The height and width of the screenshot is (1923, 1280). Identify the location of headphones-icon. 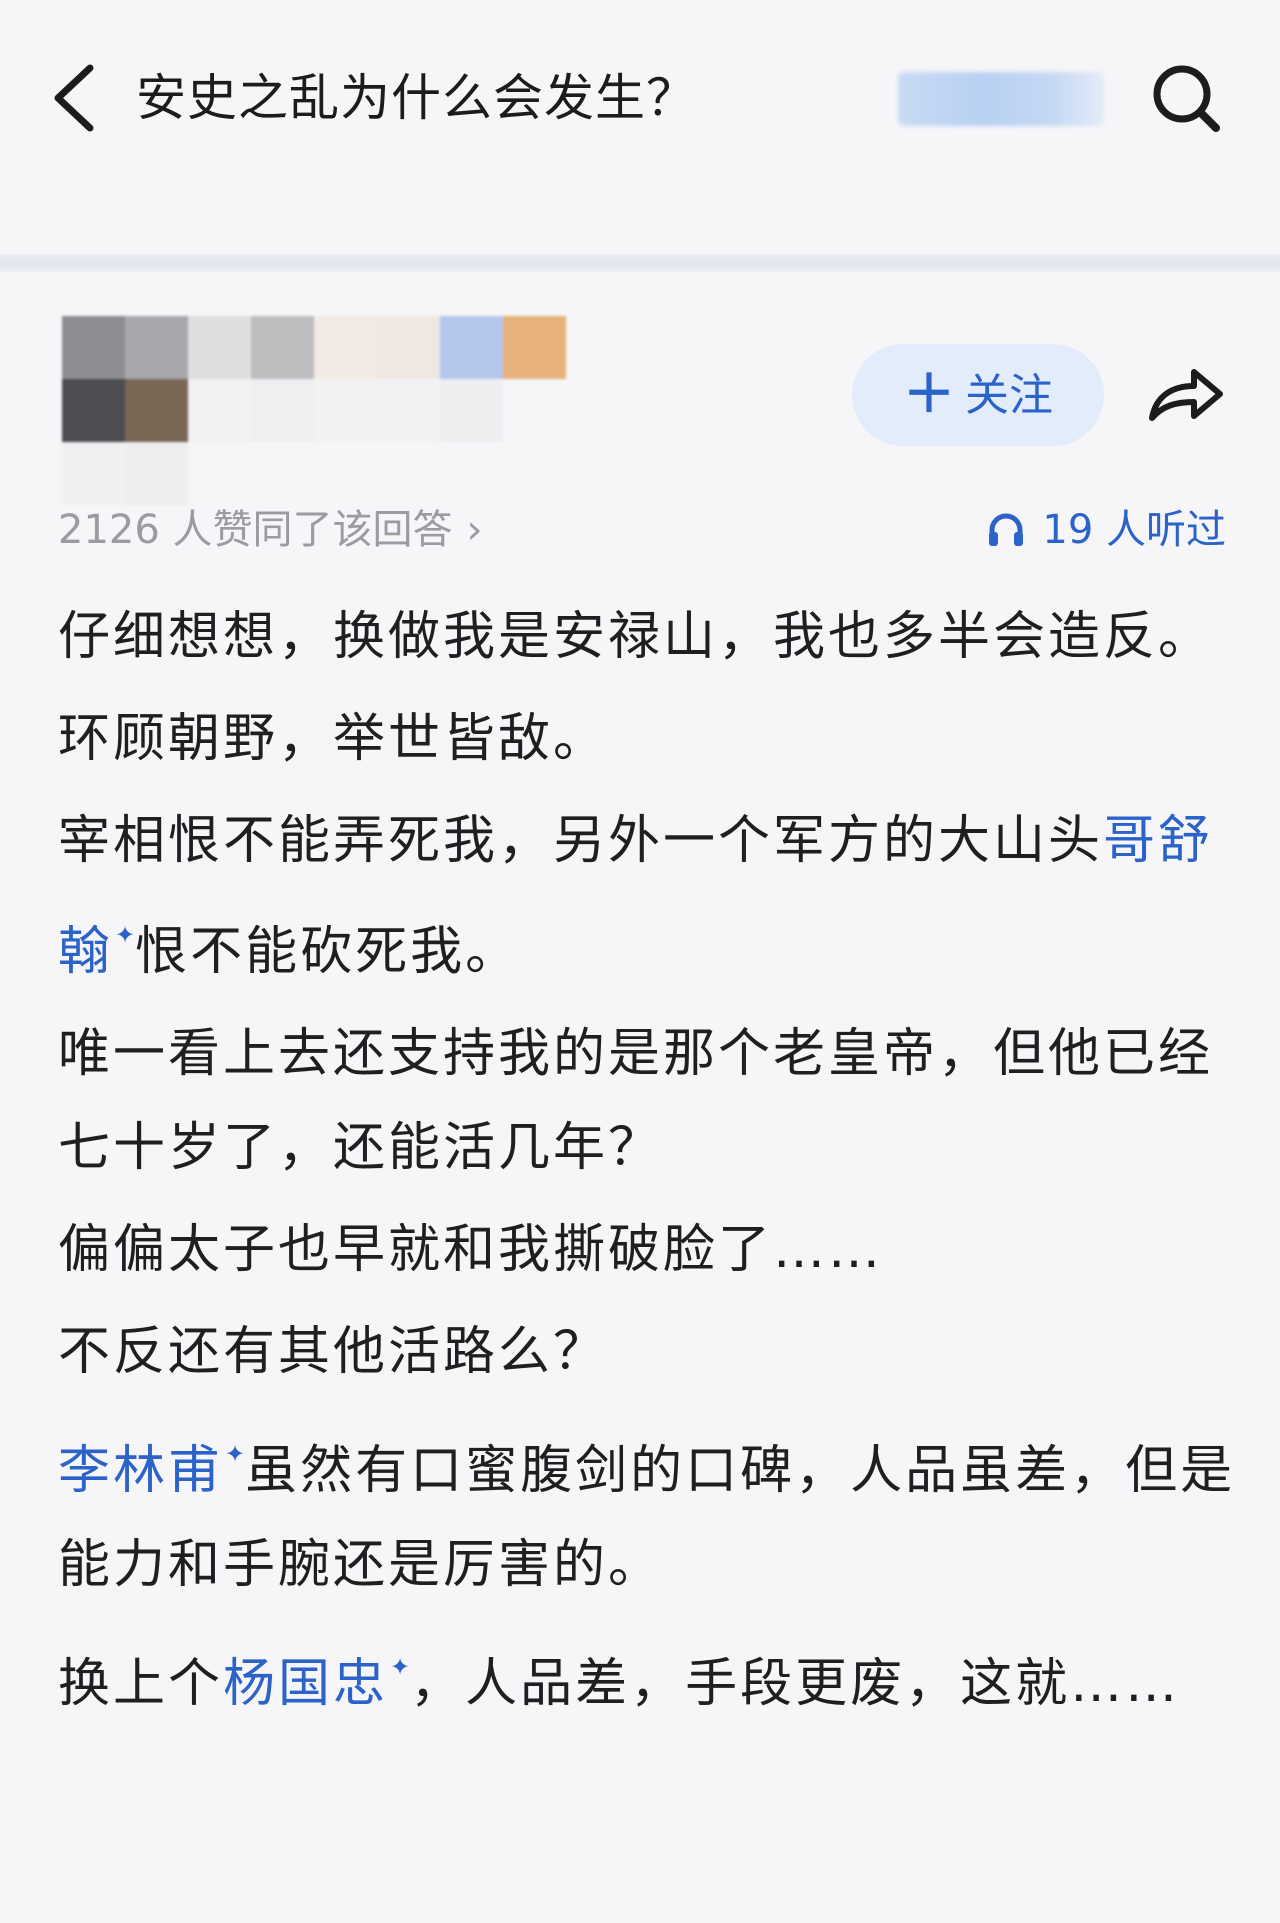
(1006, 529).